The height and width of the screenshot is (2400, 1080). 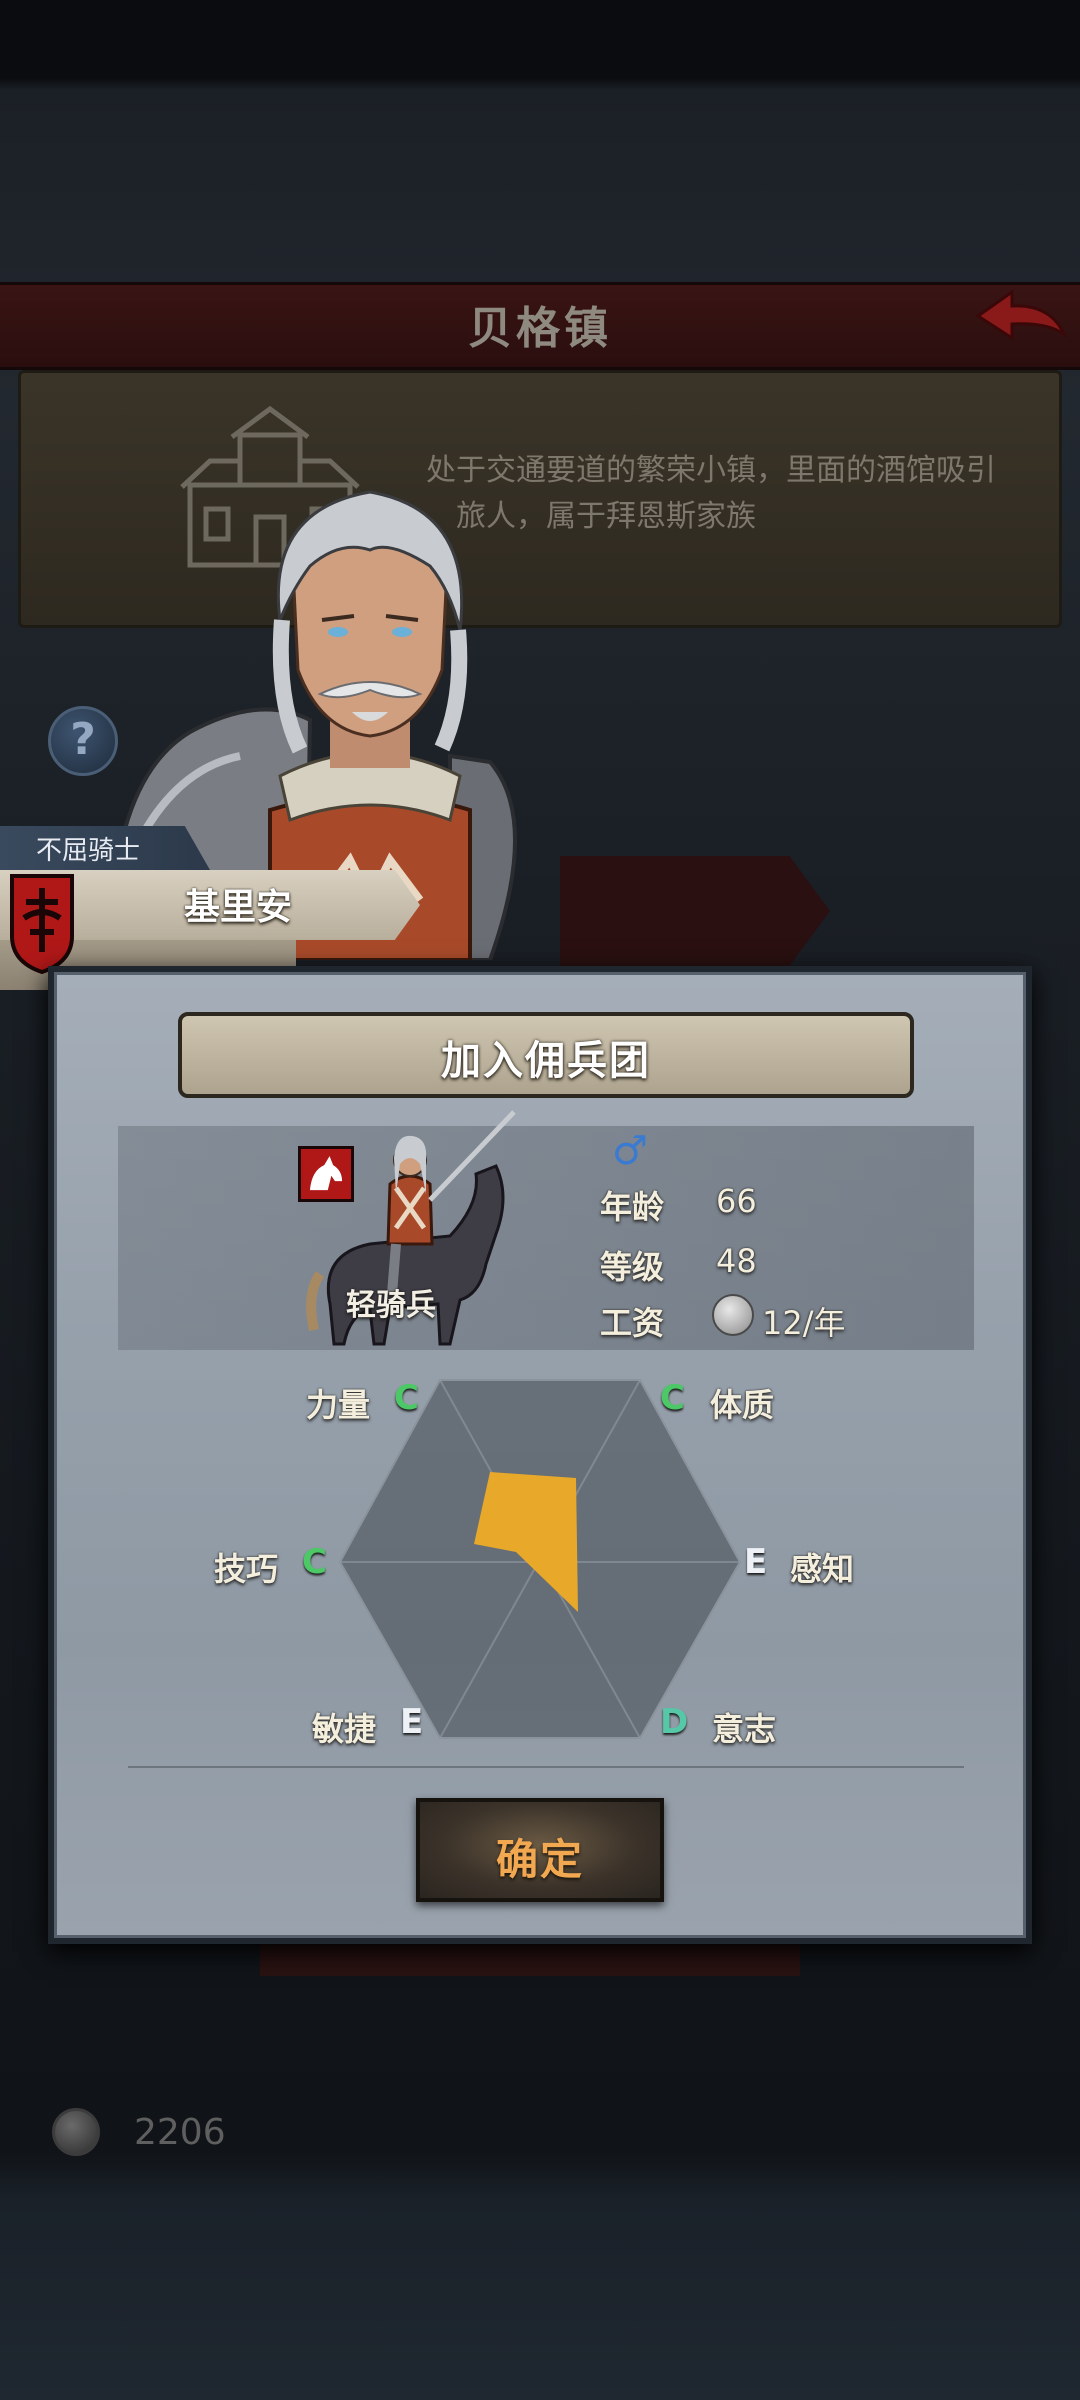 What do you see at coordinates (88, 851) in the screenshot?
I see `character-title: 不屈骑士` at bounding box center [88, 851].